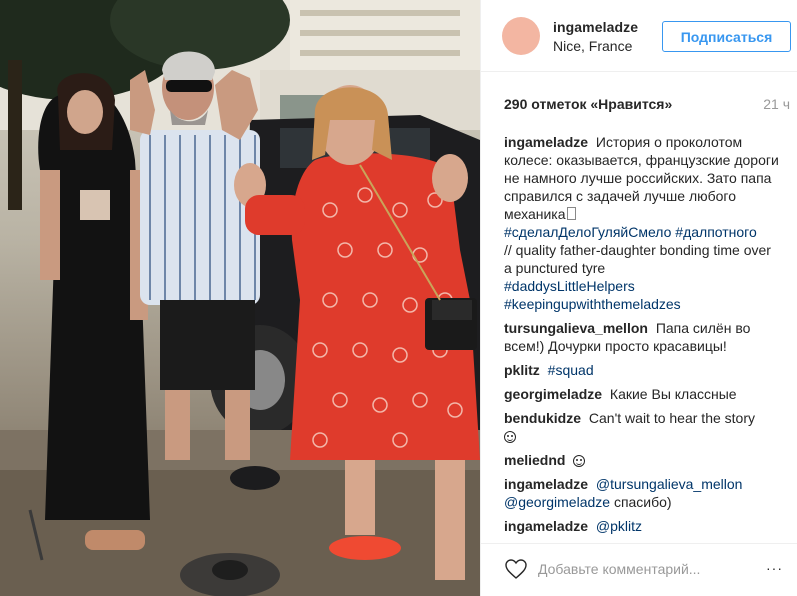 This screenshot has width=797, height=596. Describe the element at coordinates (595, 27) in the screenshot. I see `post-username: ingameladze` at that location.